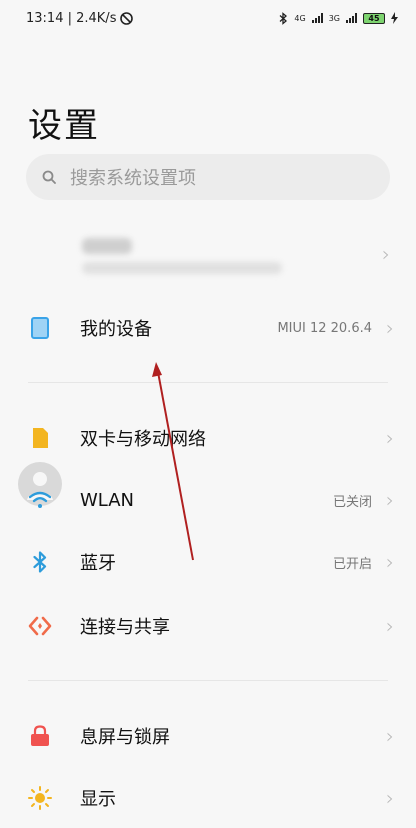 The width and height of the screenshot is (416, 828). I want to click on my-device-row: 我的设备 MIUI 12 20.6.4 ›, so click(208, 328).